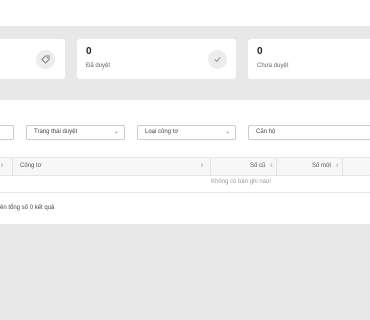 This screenshot has height=320, width=370. Describe the element at coordinates (98, 66) in the screenshot. I see `approved-label: Đã duyệt` at that location.